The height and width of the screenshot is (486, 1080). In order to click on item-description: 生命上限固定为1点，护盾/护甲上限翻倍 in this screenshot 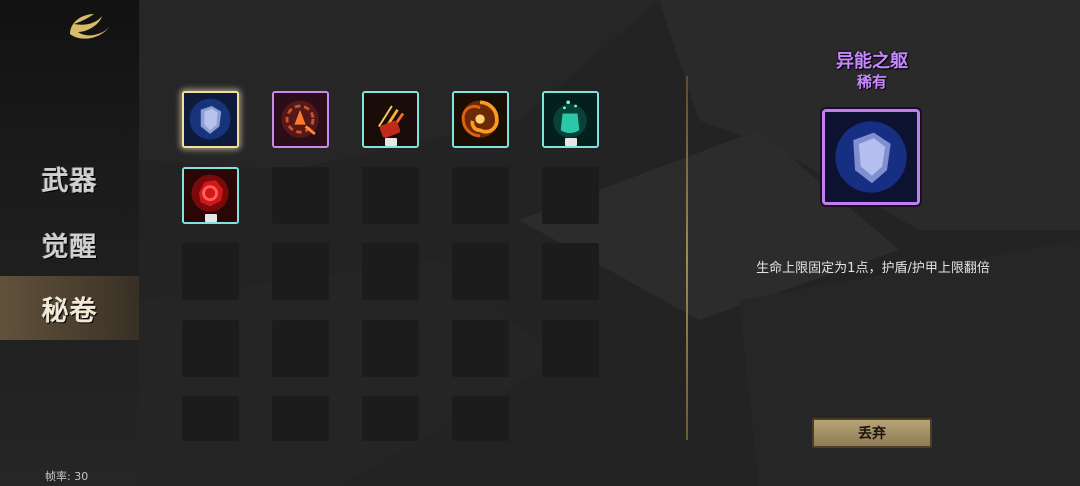, I will do `click(873, 268)`.